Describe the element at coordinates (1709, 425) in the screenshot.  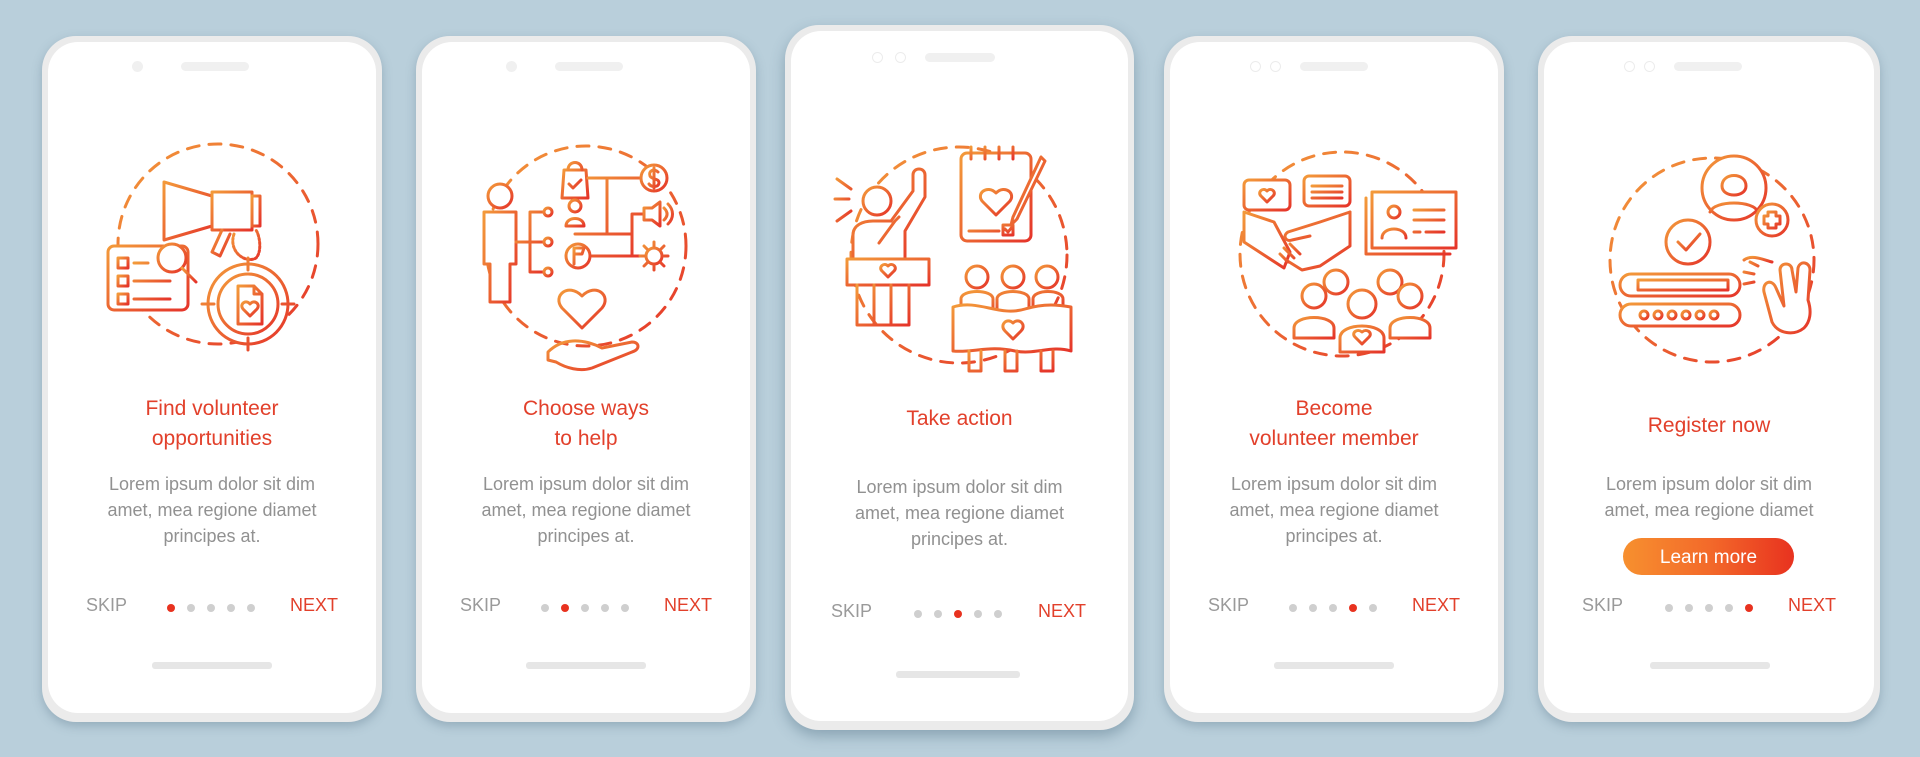
I see `title-line: Register now` at that location.